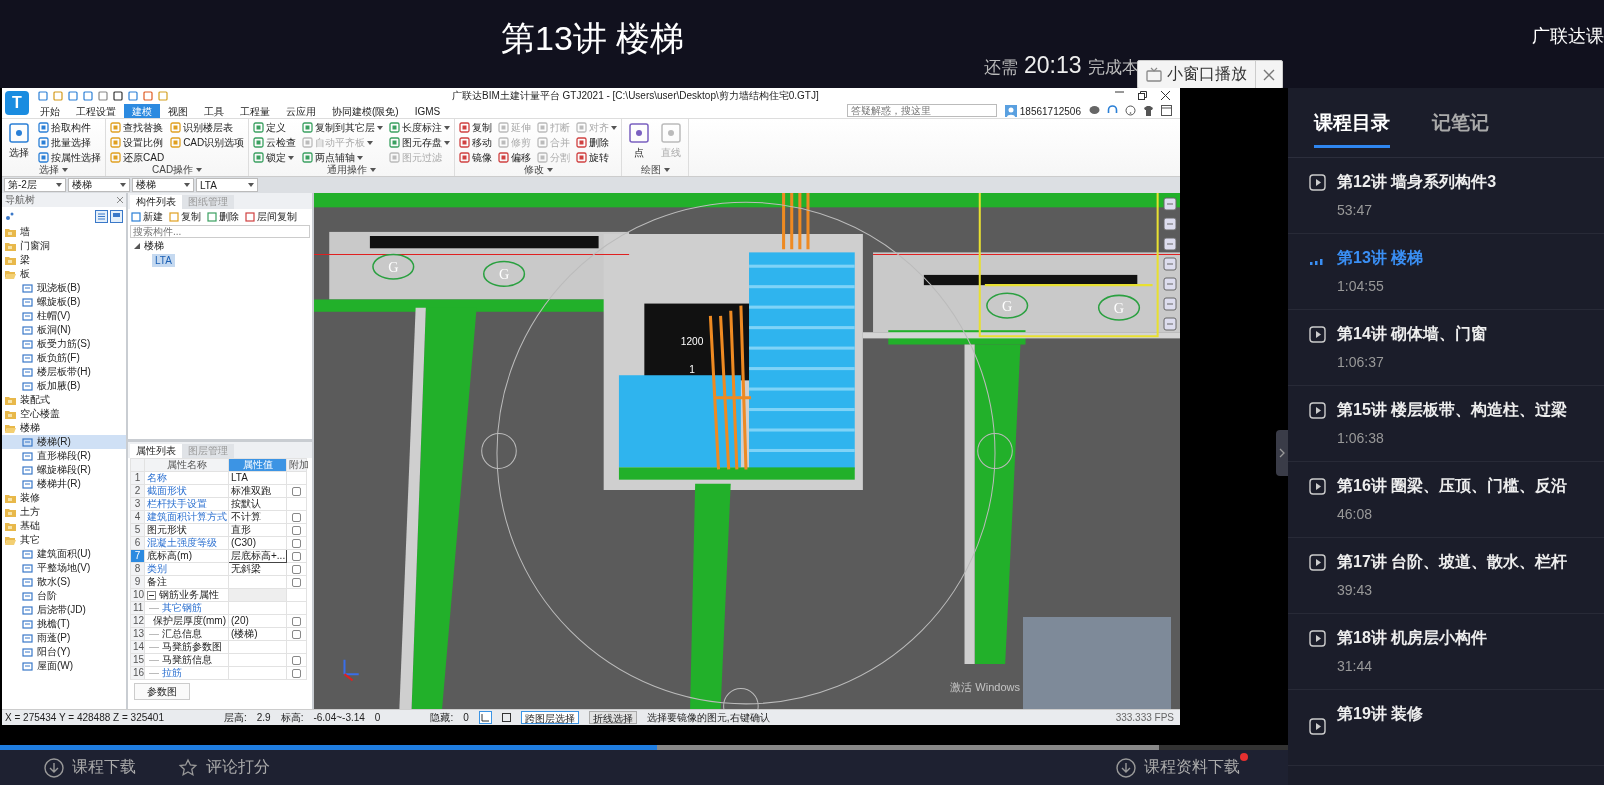 This screenshot has height=785, width=1604. What do you see at coordinates (549, 717) in the screenshot?
I see `status-button: 跨图层选择` at bounding box center [549, 717].